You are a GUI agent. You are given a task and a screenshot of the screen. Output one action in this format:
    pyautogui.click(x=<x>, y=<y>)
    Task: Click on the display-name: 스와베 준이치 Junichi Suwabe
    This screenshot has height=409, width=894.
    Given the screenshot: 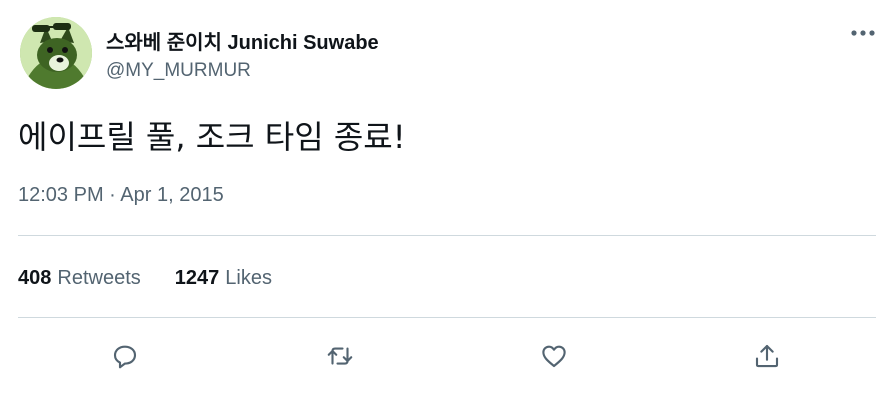 What is the action you would take?
    pyautogui.click(x=242, y=40)
    